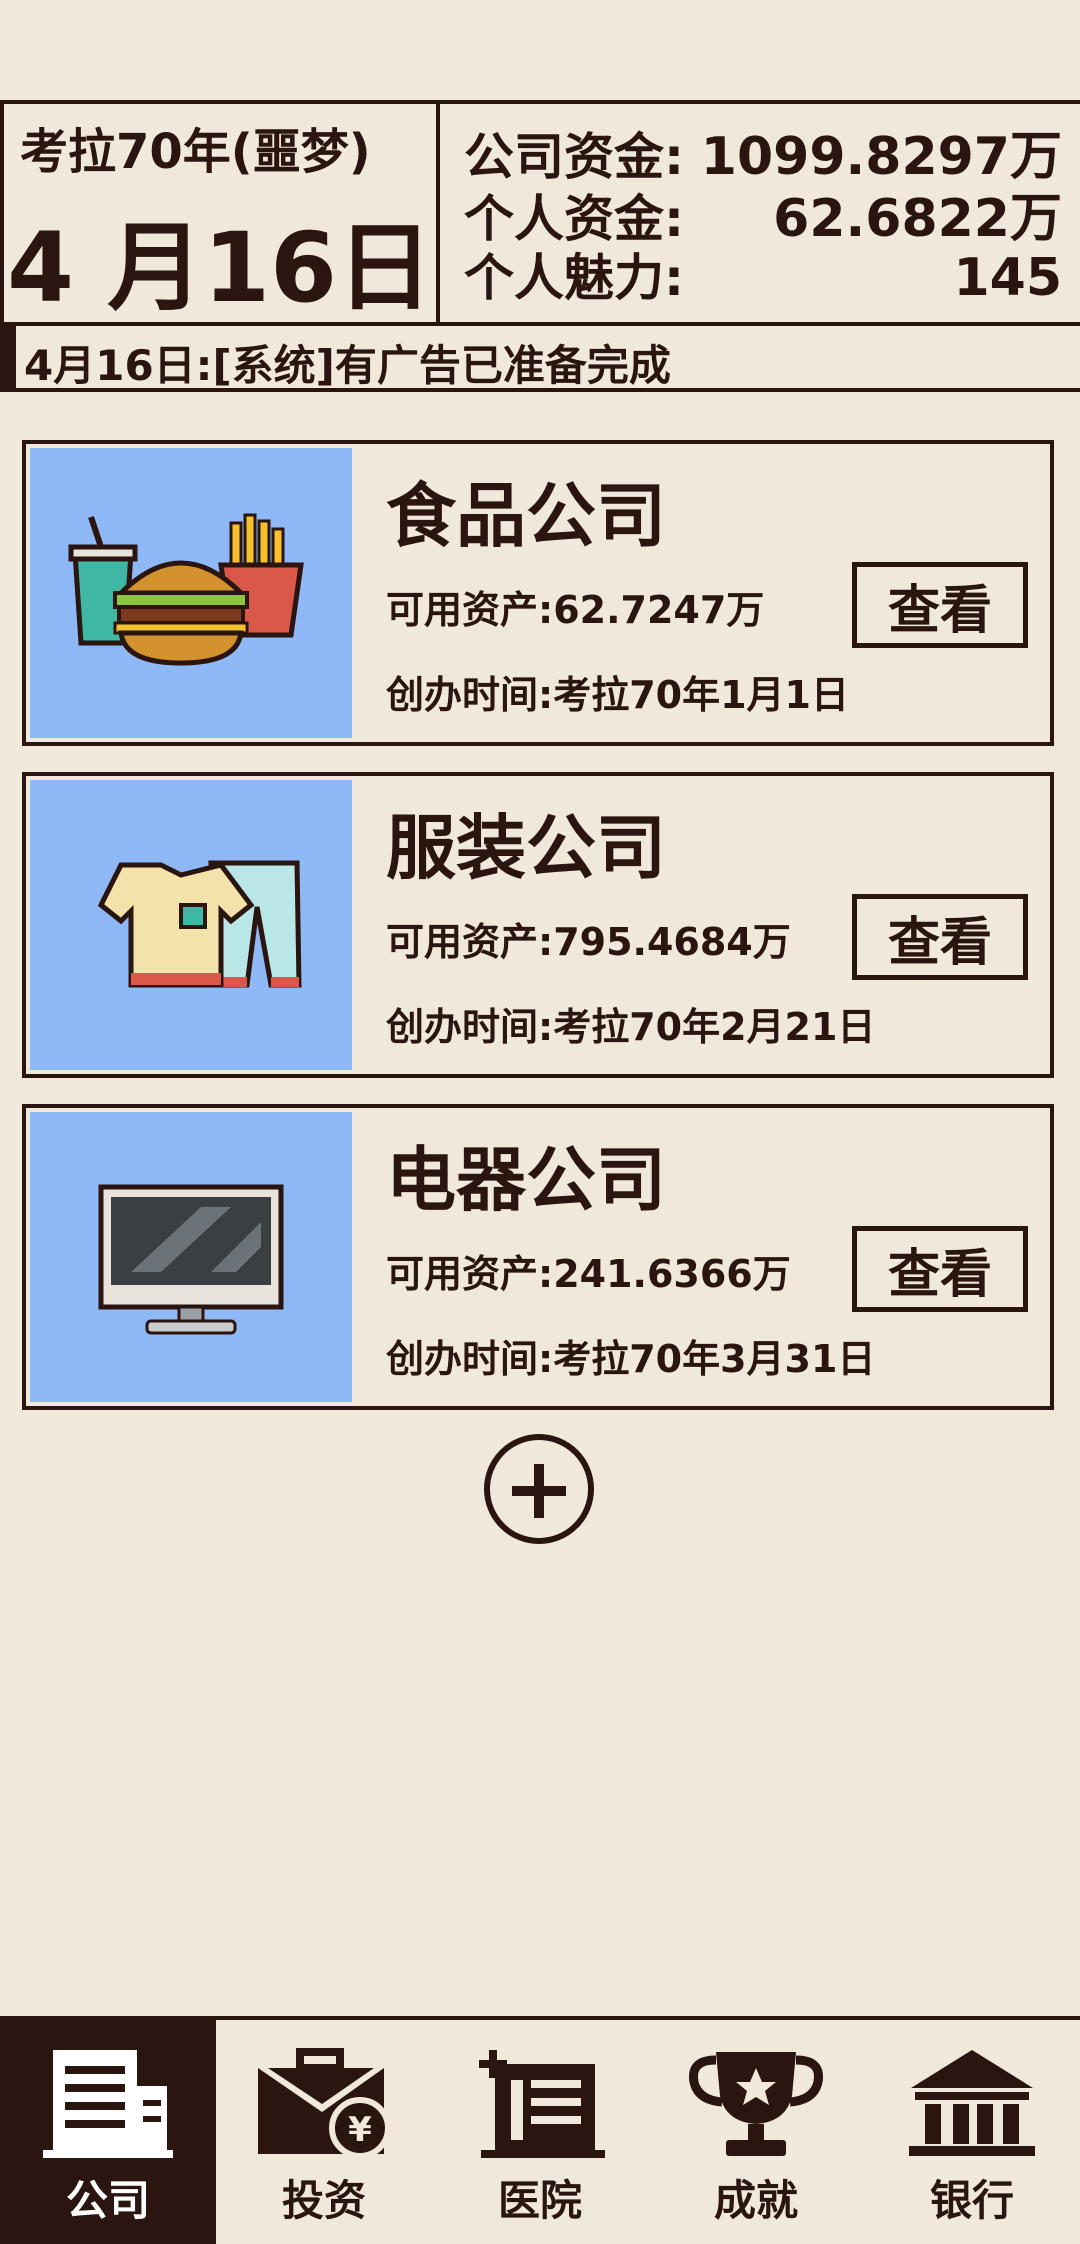 Image resolution: width=1080 pixels, height=2244 pixels. Describe the element at coordinates (940, 1269) in the screenshot. I see `view-electronics-company-button: 查看` at that location.